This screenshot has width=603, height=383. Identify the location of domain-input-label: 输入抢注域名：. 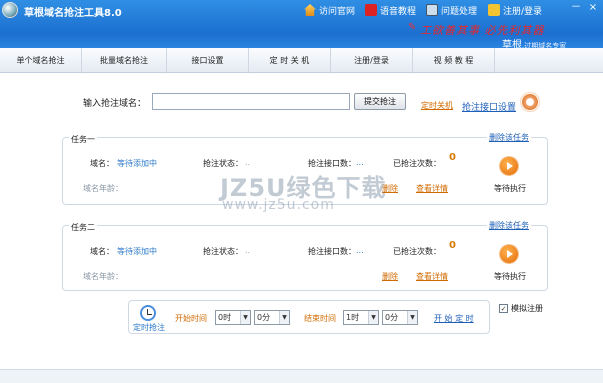
(115, 104).